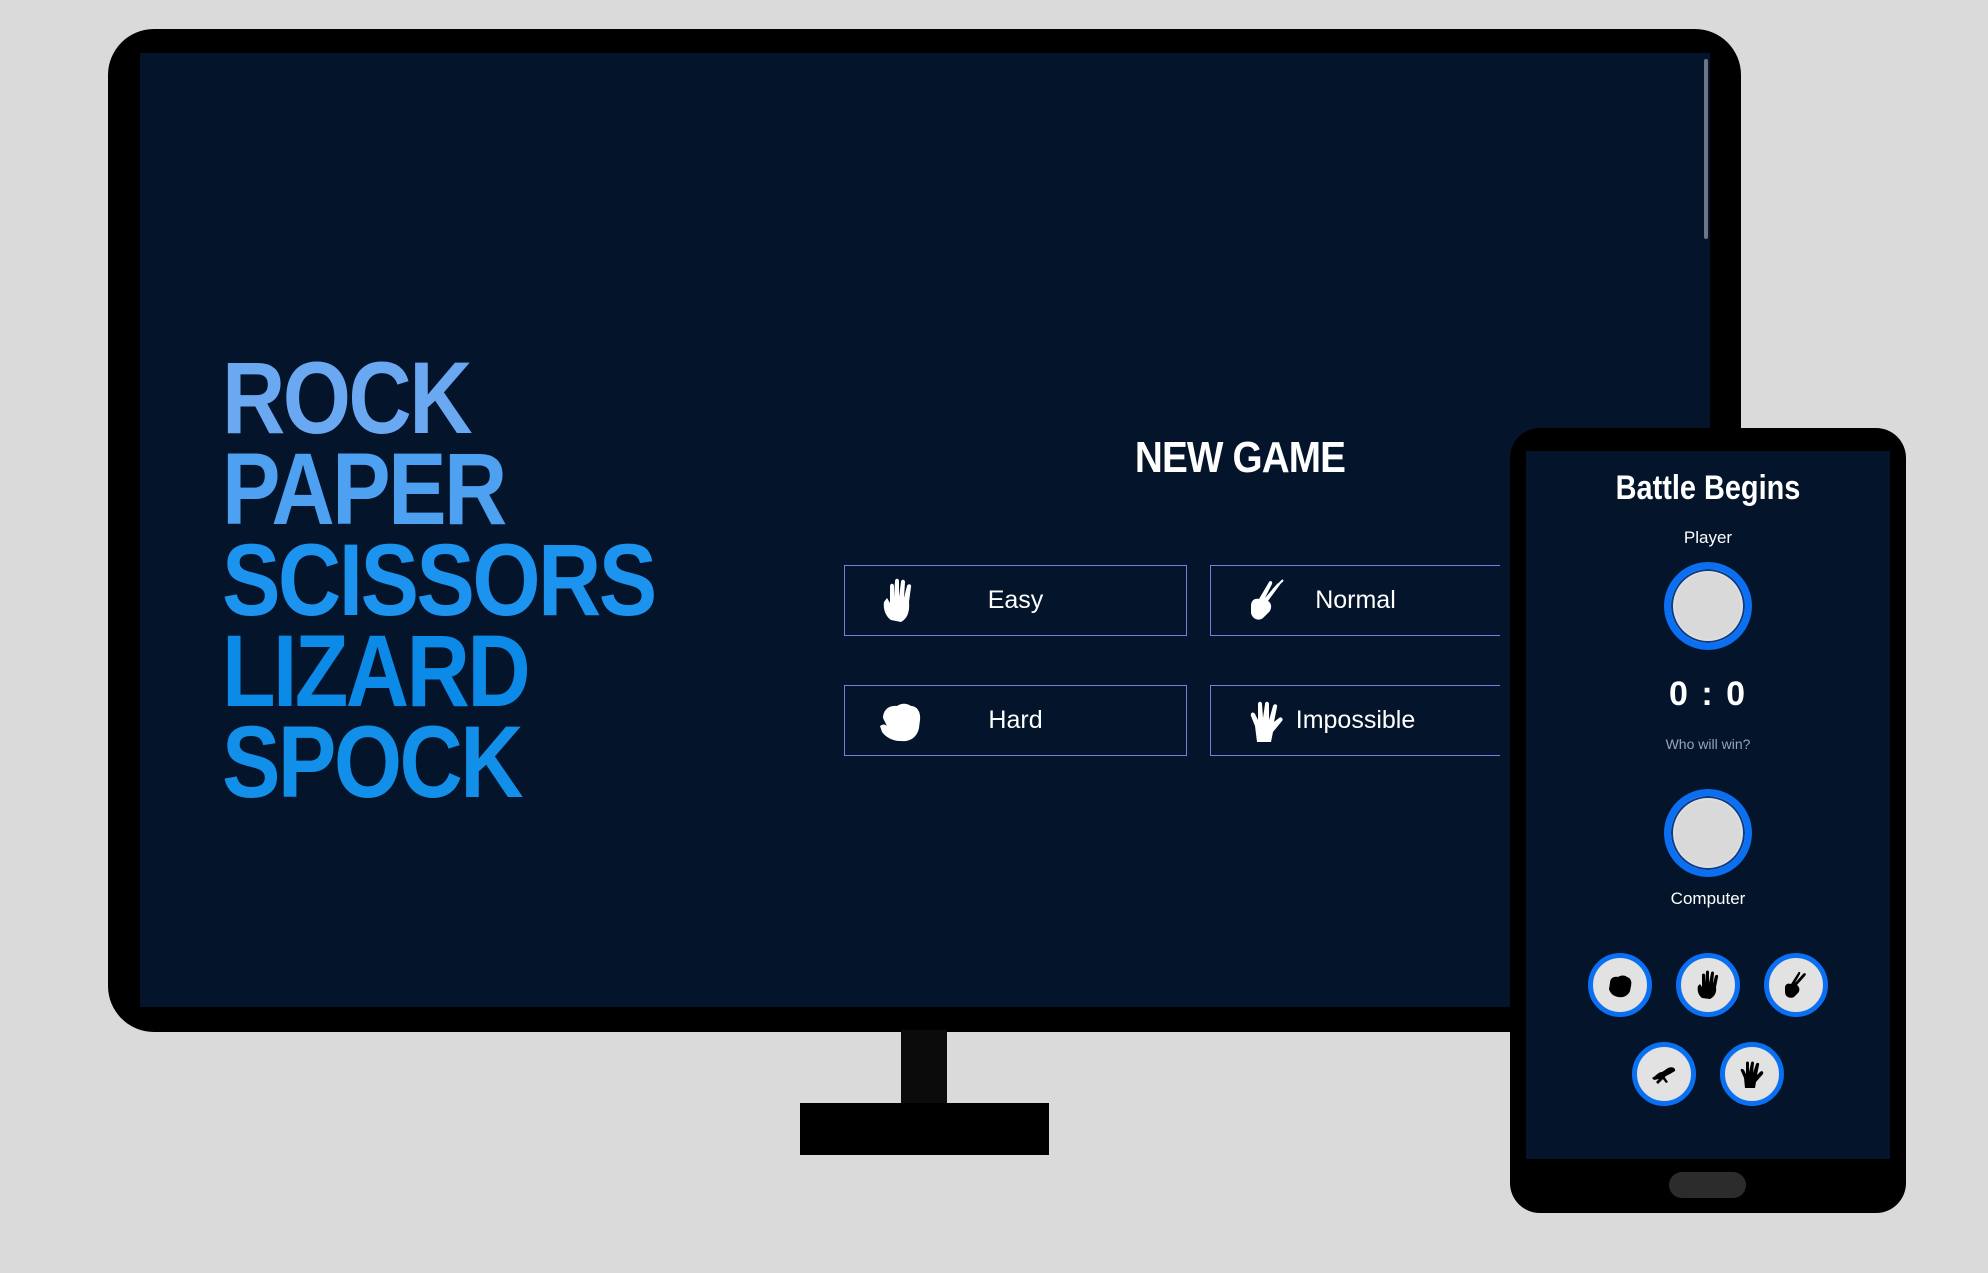 Image resolution: width=1988 pixels, height=1273 pixels. What do you see at coordinates (1708, 606) in the screenshot?
I see `player-choice-circle` at bounding box center [1708, 606].